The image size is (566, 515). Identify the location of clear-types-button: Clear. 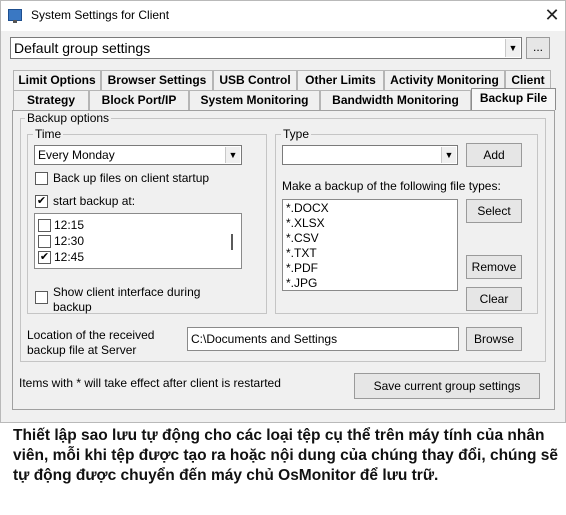
(494, 299).